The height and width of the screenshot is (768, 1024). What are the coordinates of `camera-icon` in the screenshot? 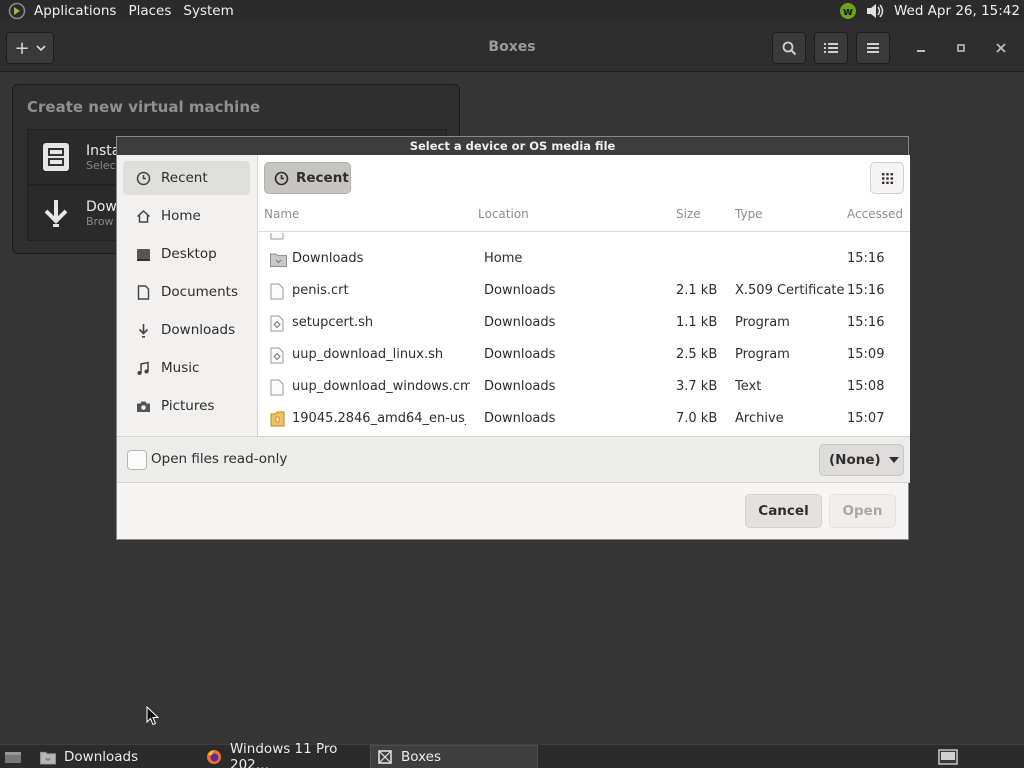 It's located at (143, 406).